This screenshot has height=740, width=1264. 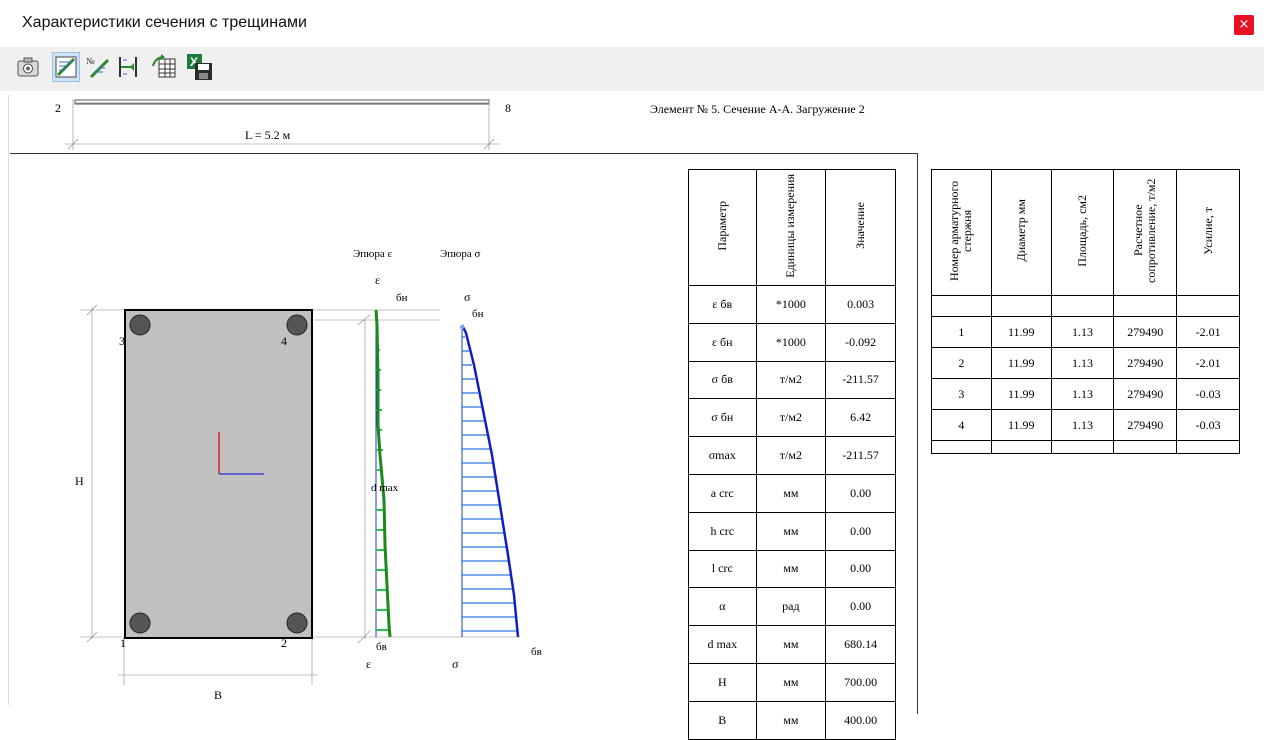 I want to click on params-row: Bмм 400.00, so click(x=792, y=720).